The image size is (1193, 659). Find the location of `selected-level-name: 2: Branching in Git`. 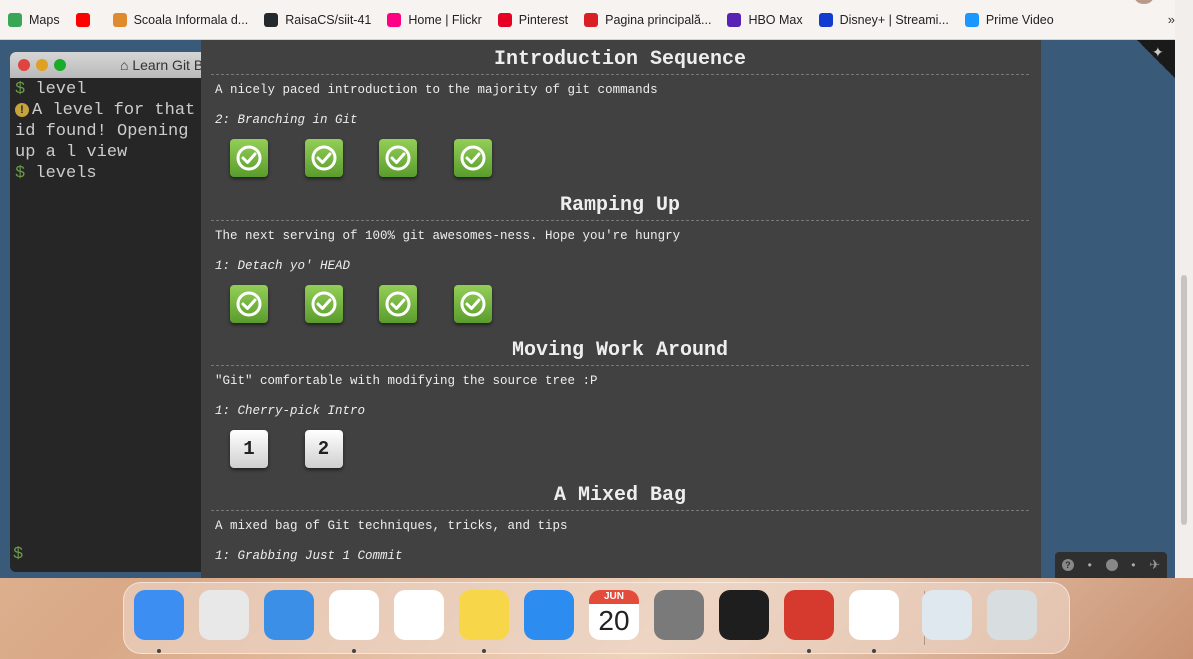

selected-level-name: 2: Branching in Git is located at coordinates (286, 120).